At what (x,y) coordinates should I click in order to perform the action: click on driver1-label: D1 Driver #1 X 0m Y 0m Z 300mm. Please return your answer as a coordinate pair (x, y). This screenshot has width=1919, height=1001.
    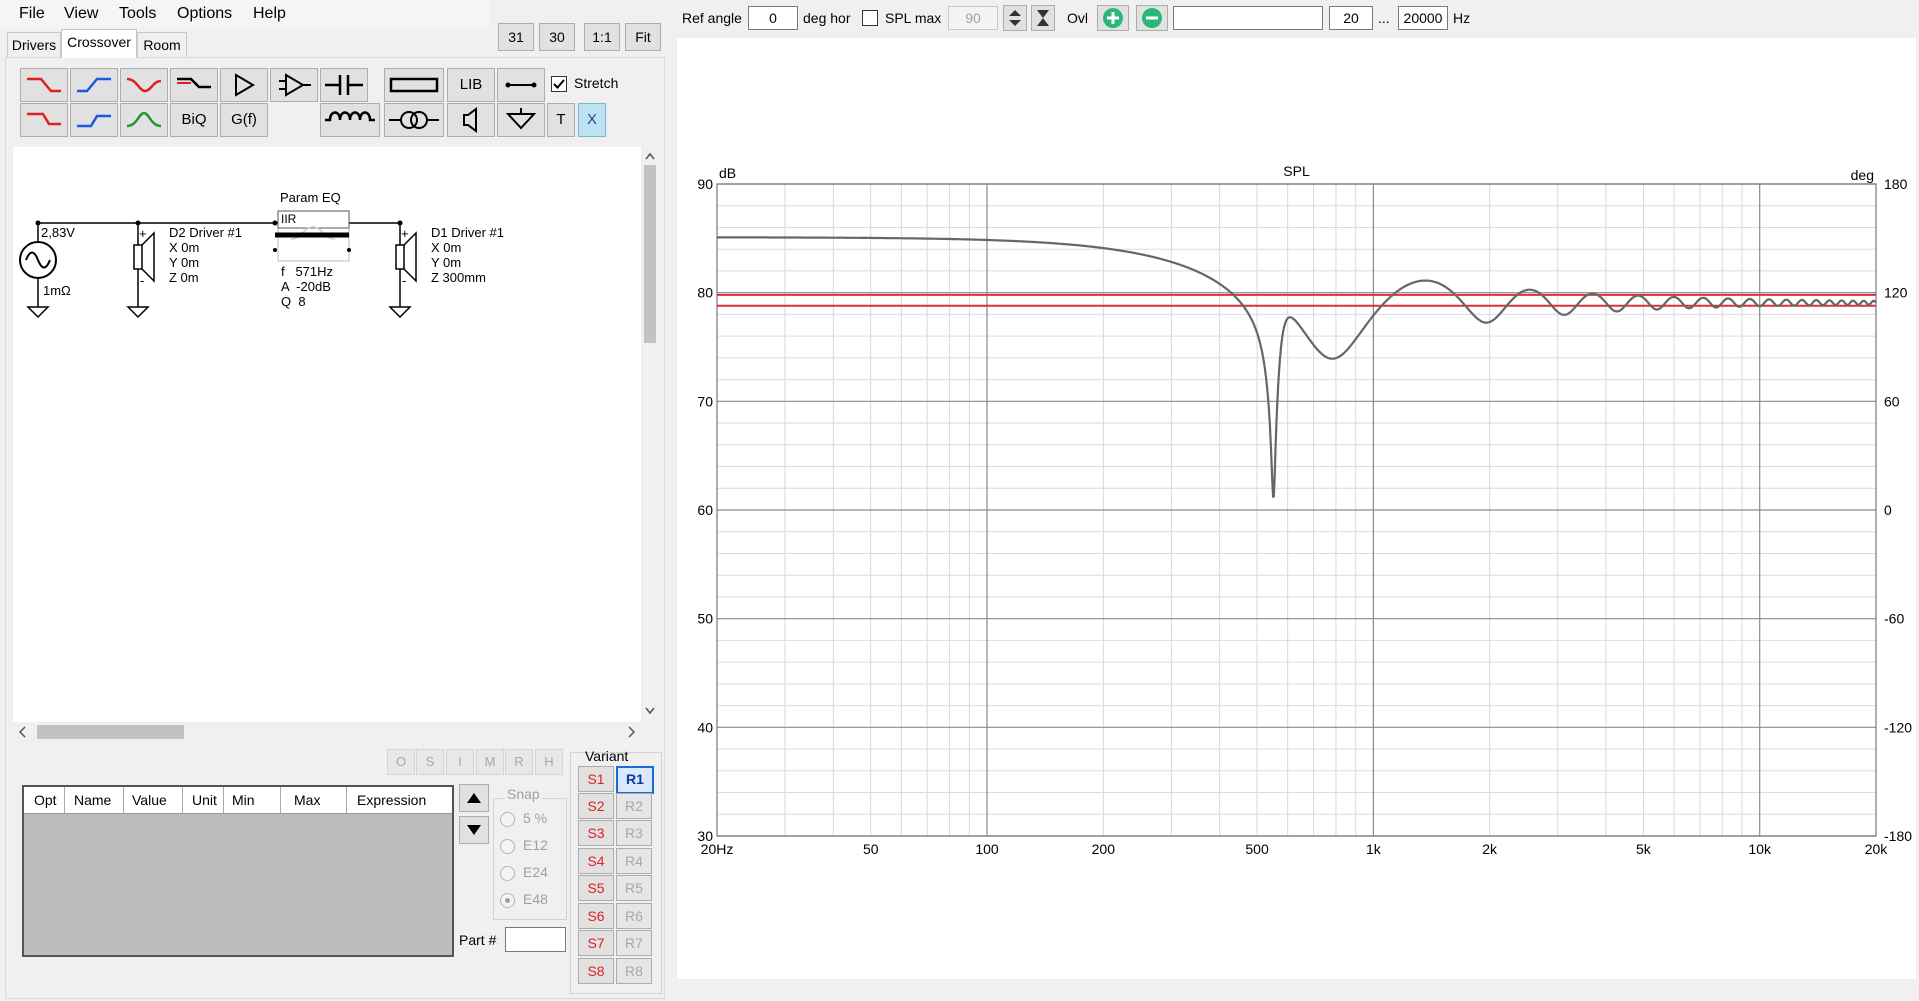
    Looking at the image, I should click on (467, 255).